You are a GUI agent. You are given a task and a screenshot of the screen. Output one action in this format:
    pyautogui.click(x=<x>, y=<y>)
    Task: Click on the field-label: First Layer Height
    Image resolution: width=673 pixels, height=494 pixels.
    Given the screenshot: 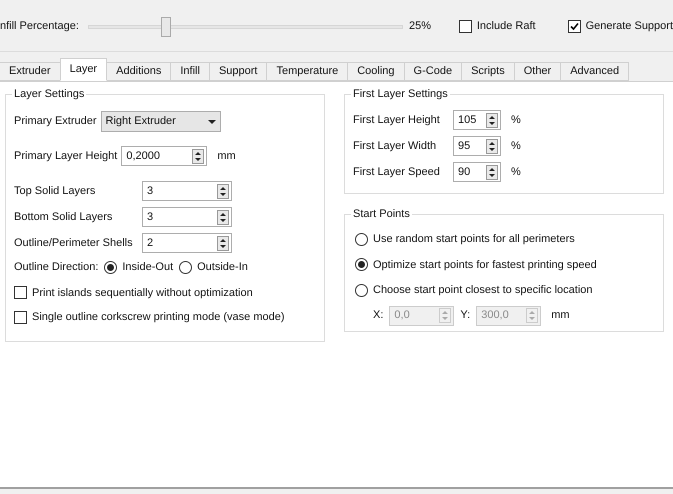 What is the action you would take?
    pyautogui.click(x=397, y=120)
    